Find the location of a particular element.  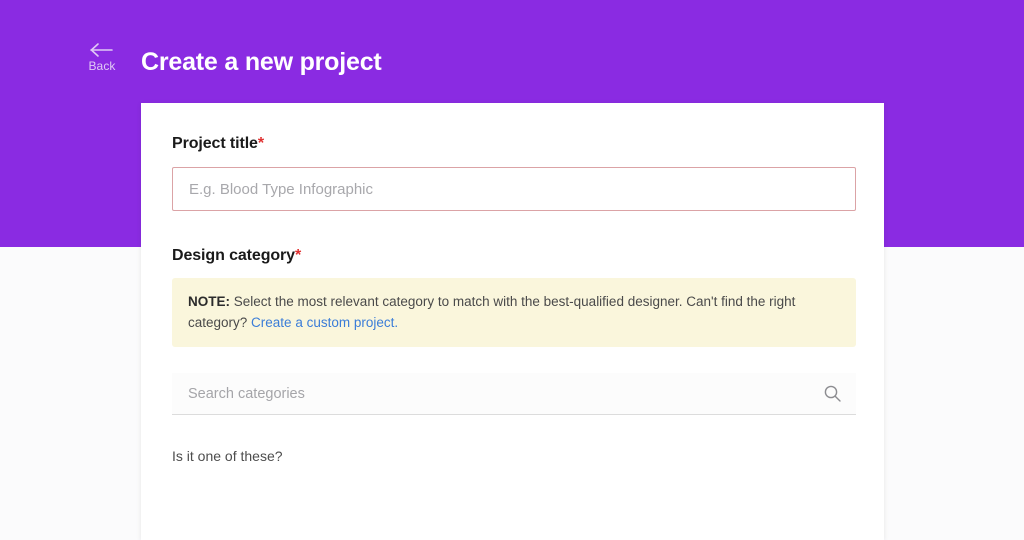

search-icon is located at coordinates (832, 393).